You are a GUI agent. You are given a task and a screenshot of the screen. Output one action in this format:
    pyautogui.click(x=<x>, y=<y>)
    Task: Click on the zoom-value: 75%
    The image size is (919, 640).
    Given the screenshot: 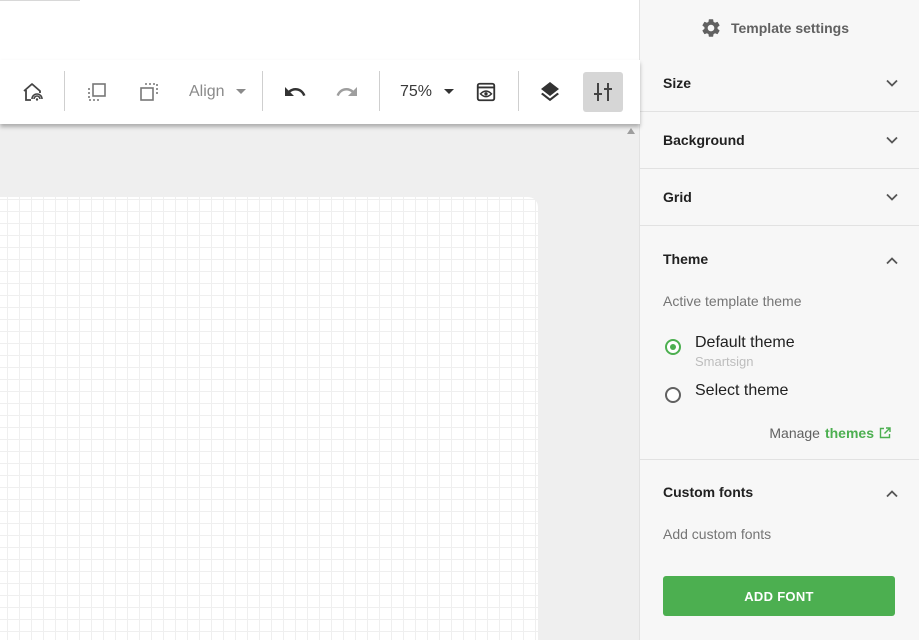 What is the action you would take?
    pyautogui.click(x=416, y=91)
    